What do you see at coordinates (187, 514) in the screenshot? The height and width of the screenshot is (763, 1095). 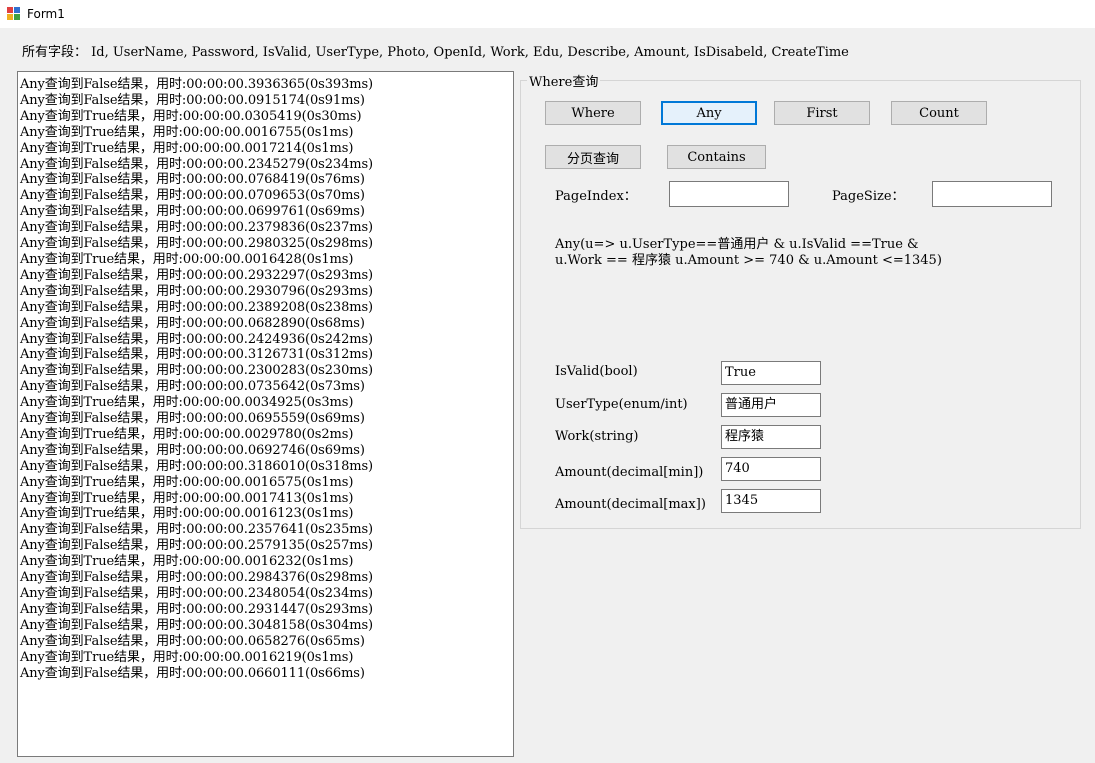 I see `log-line: Any查询到True结果，用时:00:00:00.0016123(0s1ms)` at bounding box center [187, 514].